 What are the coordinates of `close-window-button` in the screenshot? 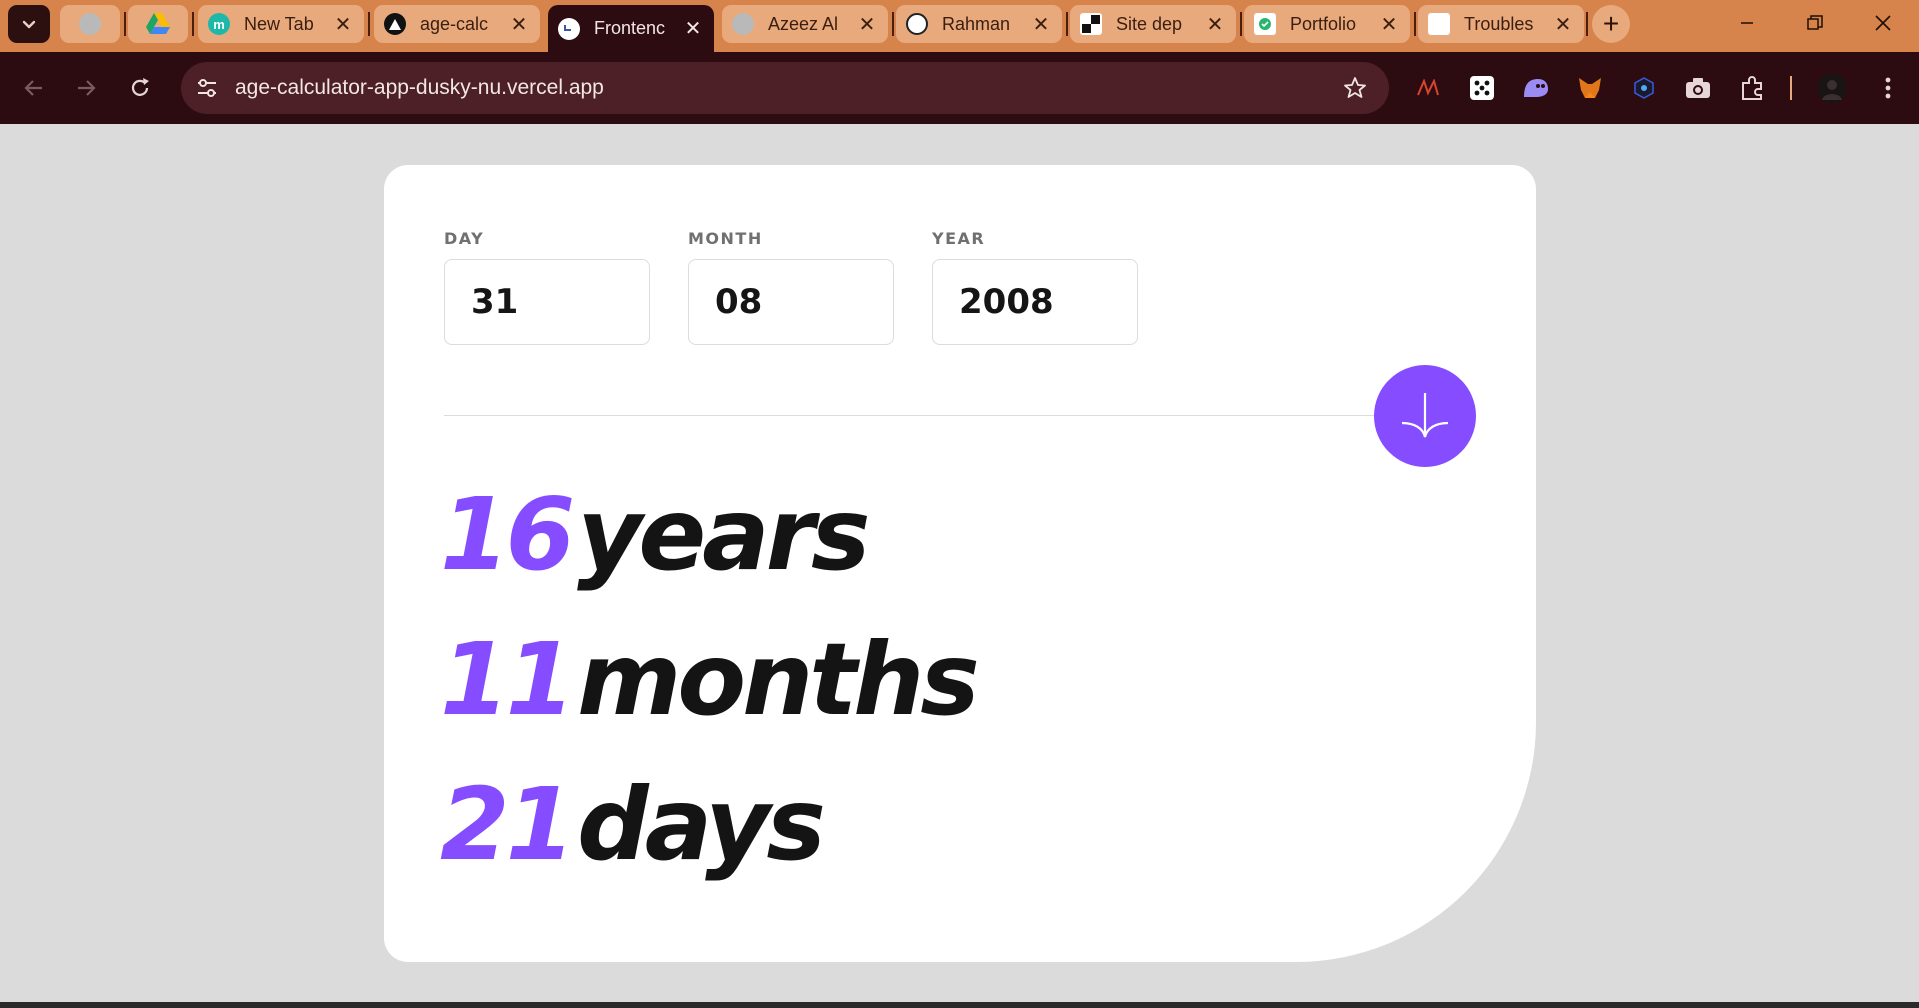 It's located at (1883, 23).